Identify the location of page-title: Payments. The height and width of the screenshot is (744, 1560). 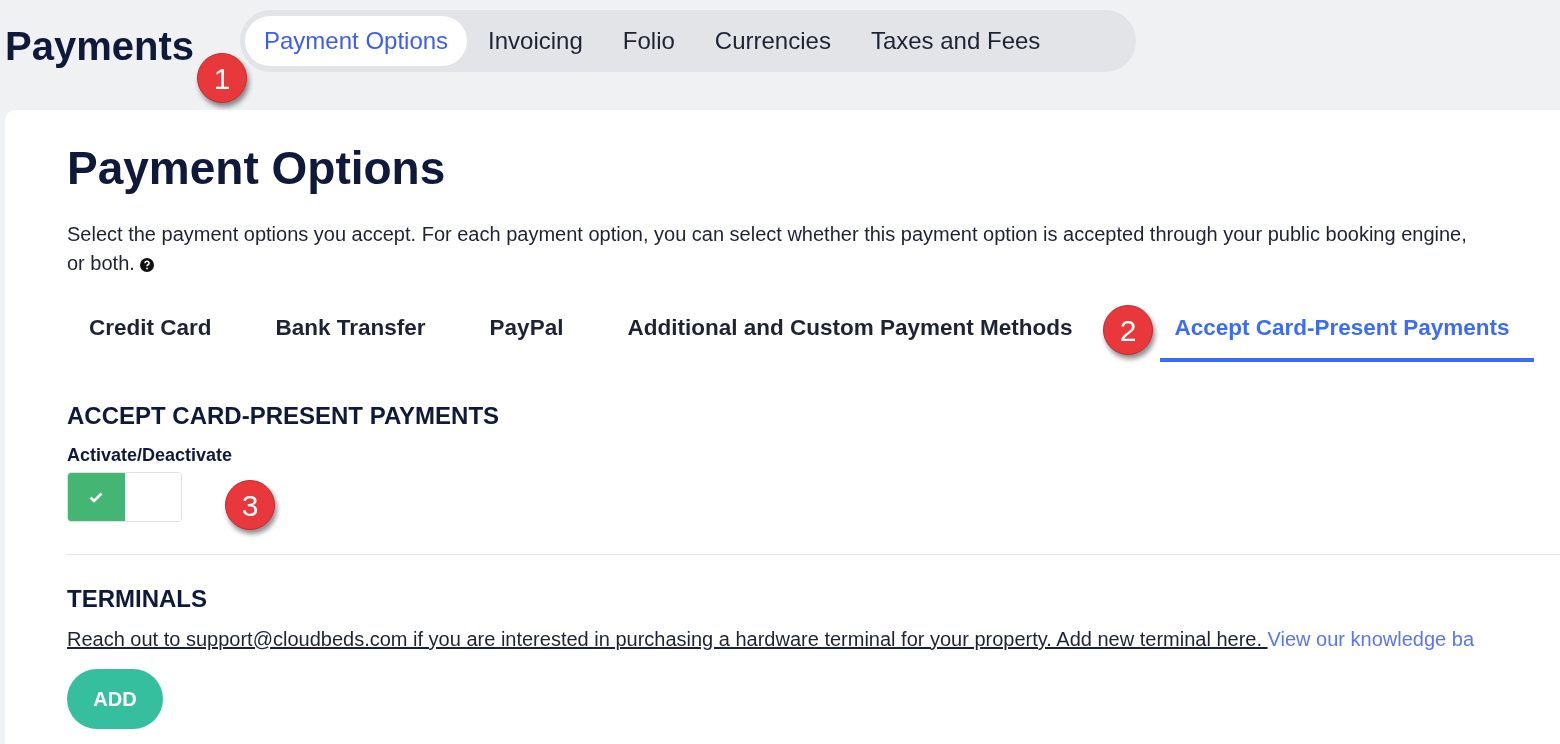
(100, 46).